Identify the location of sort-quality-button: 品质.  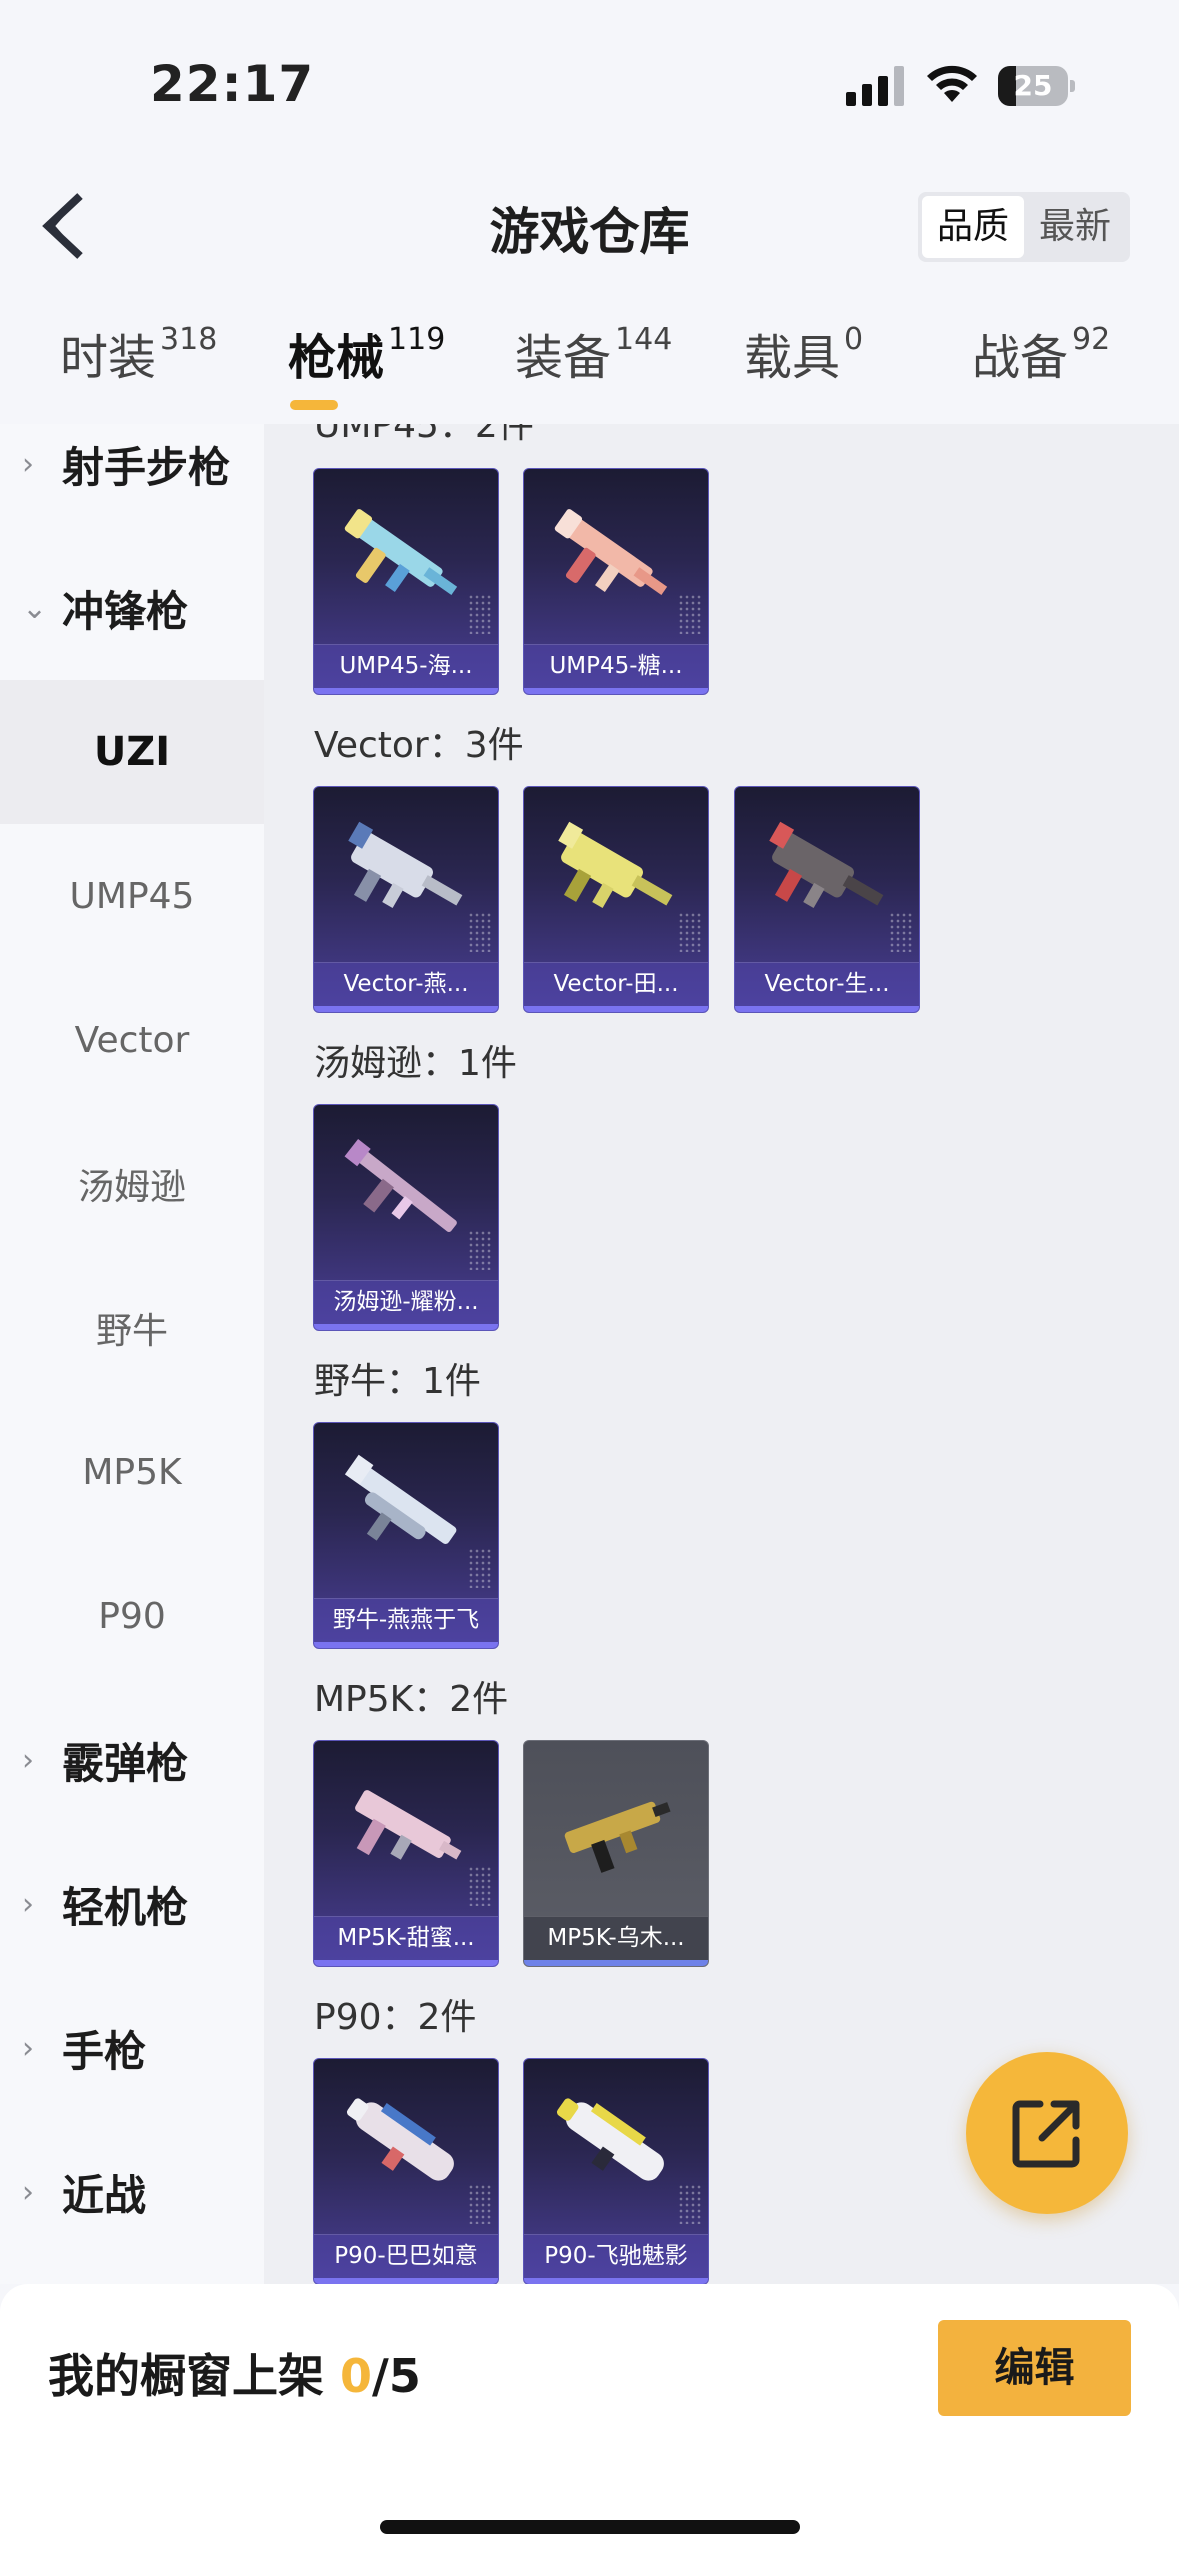
(973, 227).